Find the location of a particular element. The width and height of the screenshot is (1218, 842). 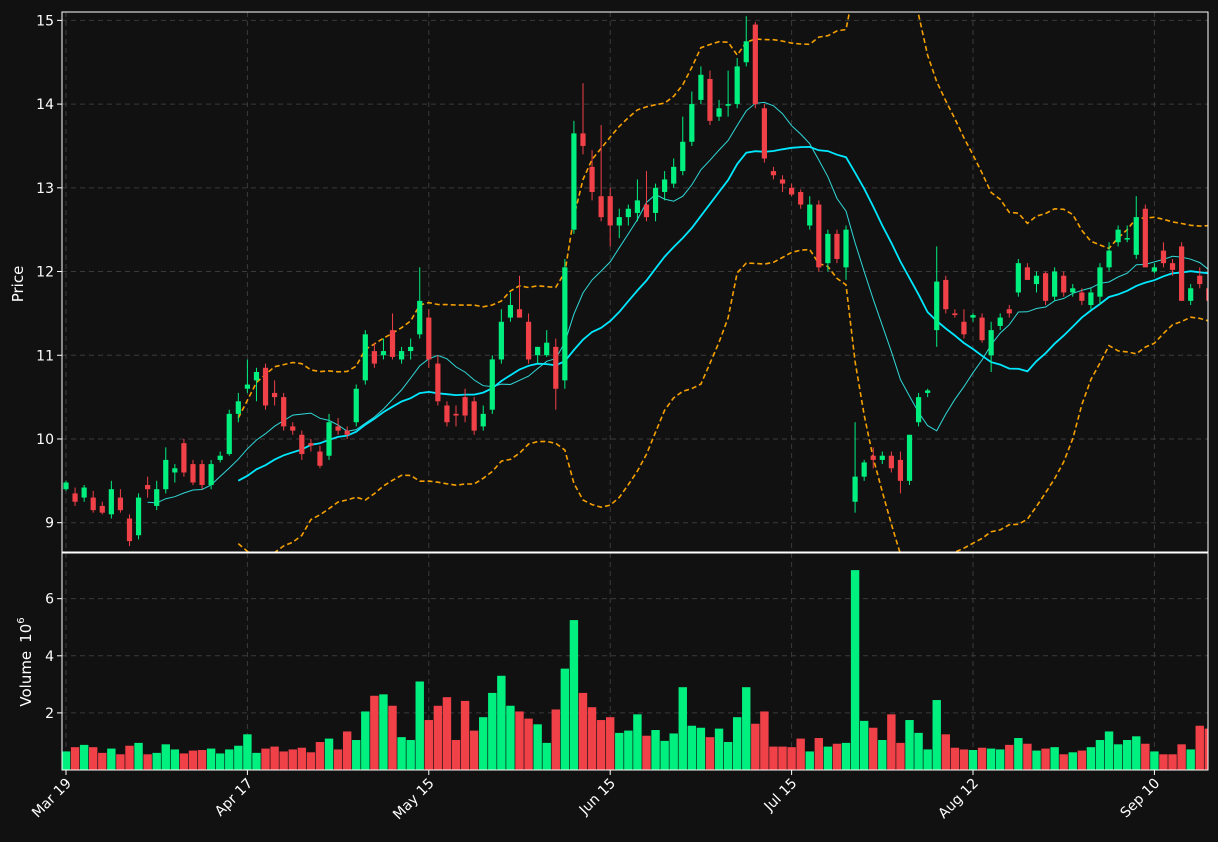

volume-axis-label-text: Volume is located at coordinates (26, 679).